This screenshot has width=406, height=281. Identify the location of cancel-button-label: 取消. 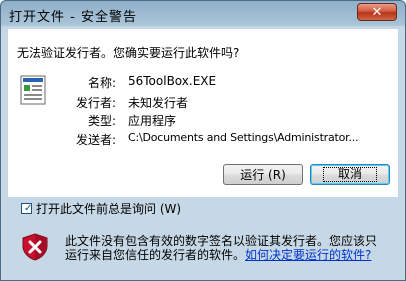
(349, 174).